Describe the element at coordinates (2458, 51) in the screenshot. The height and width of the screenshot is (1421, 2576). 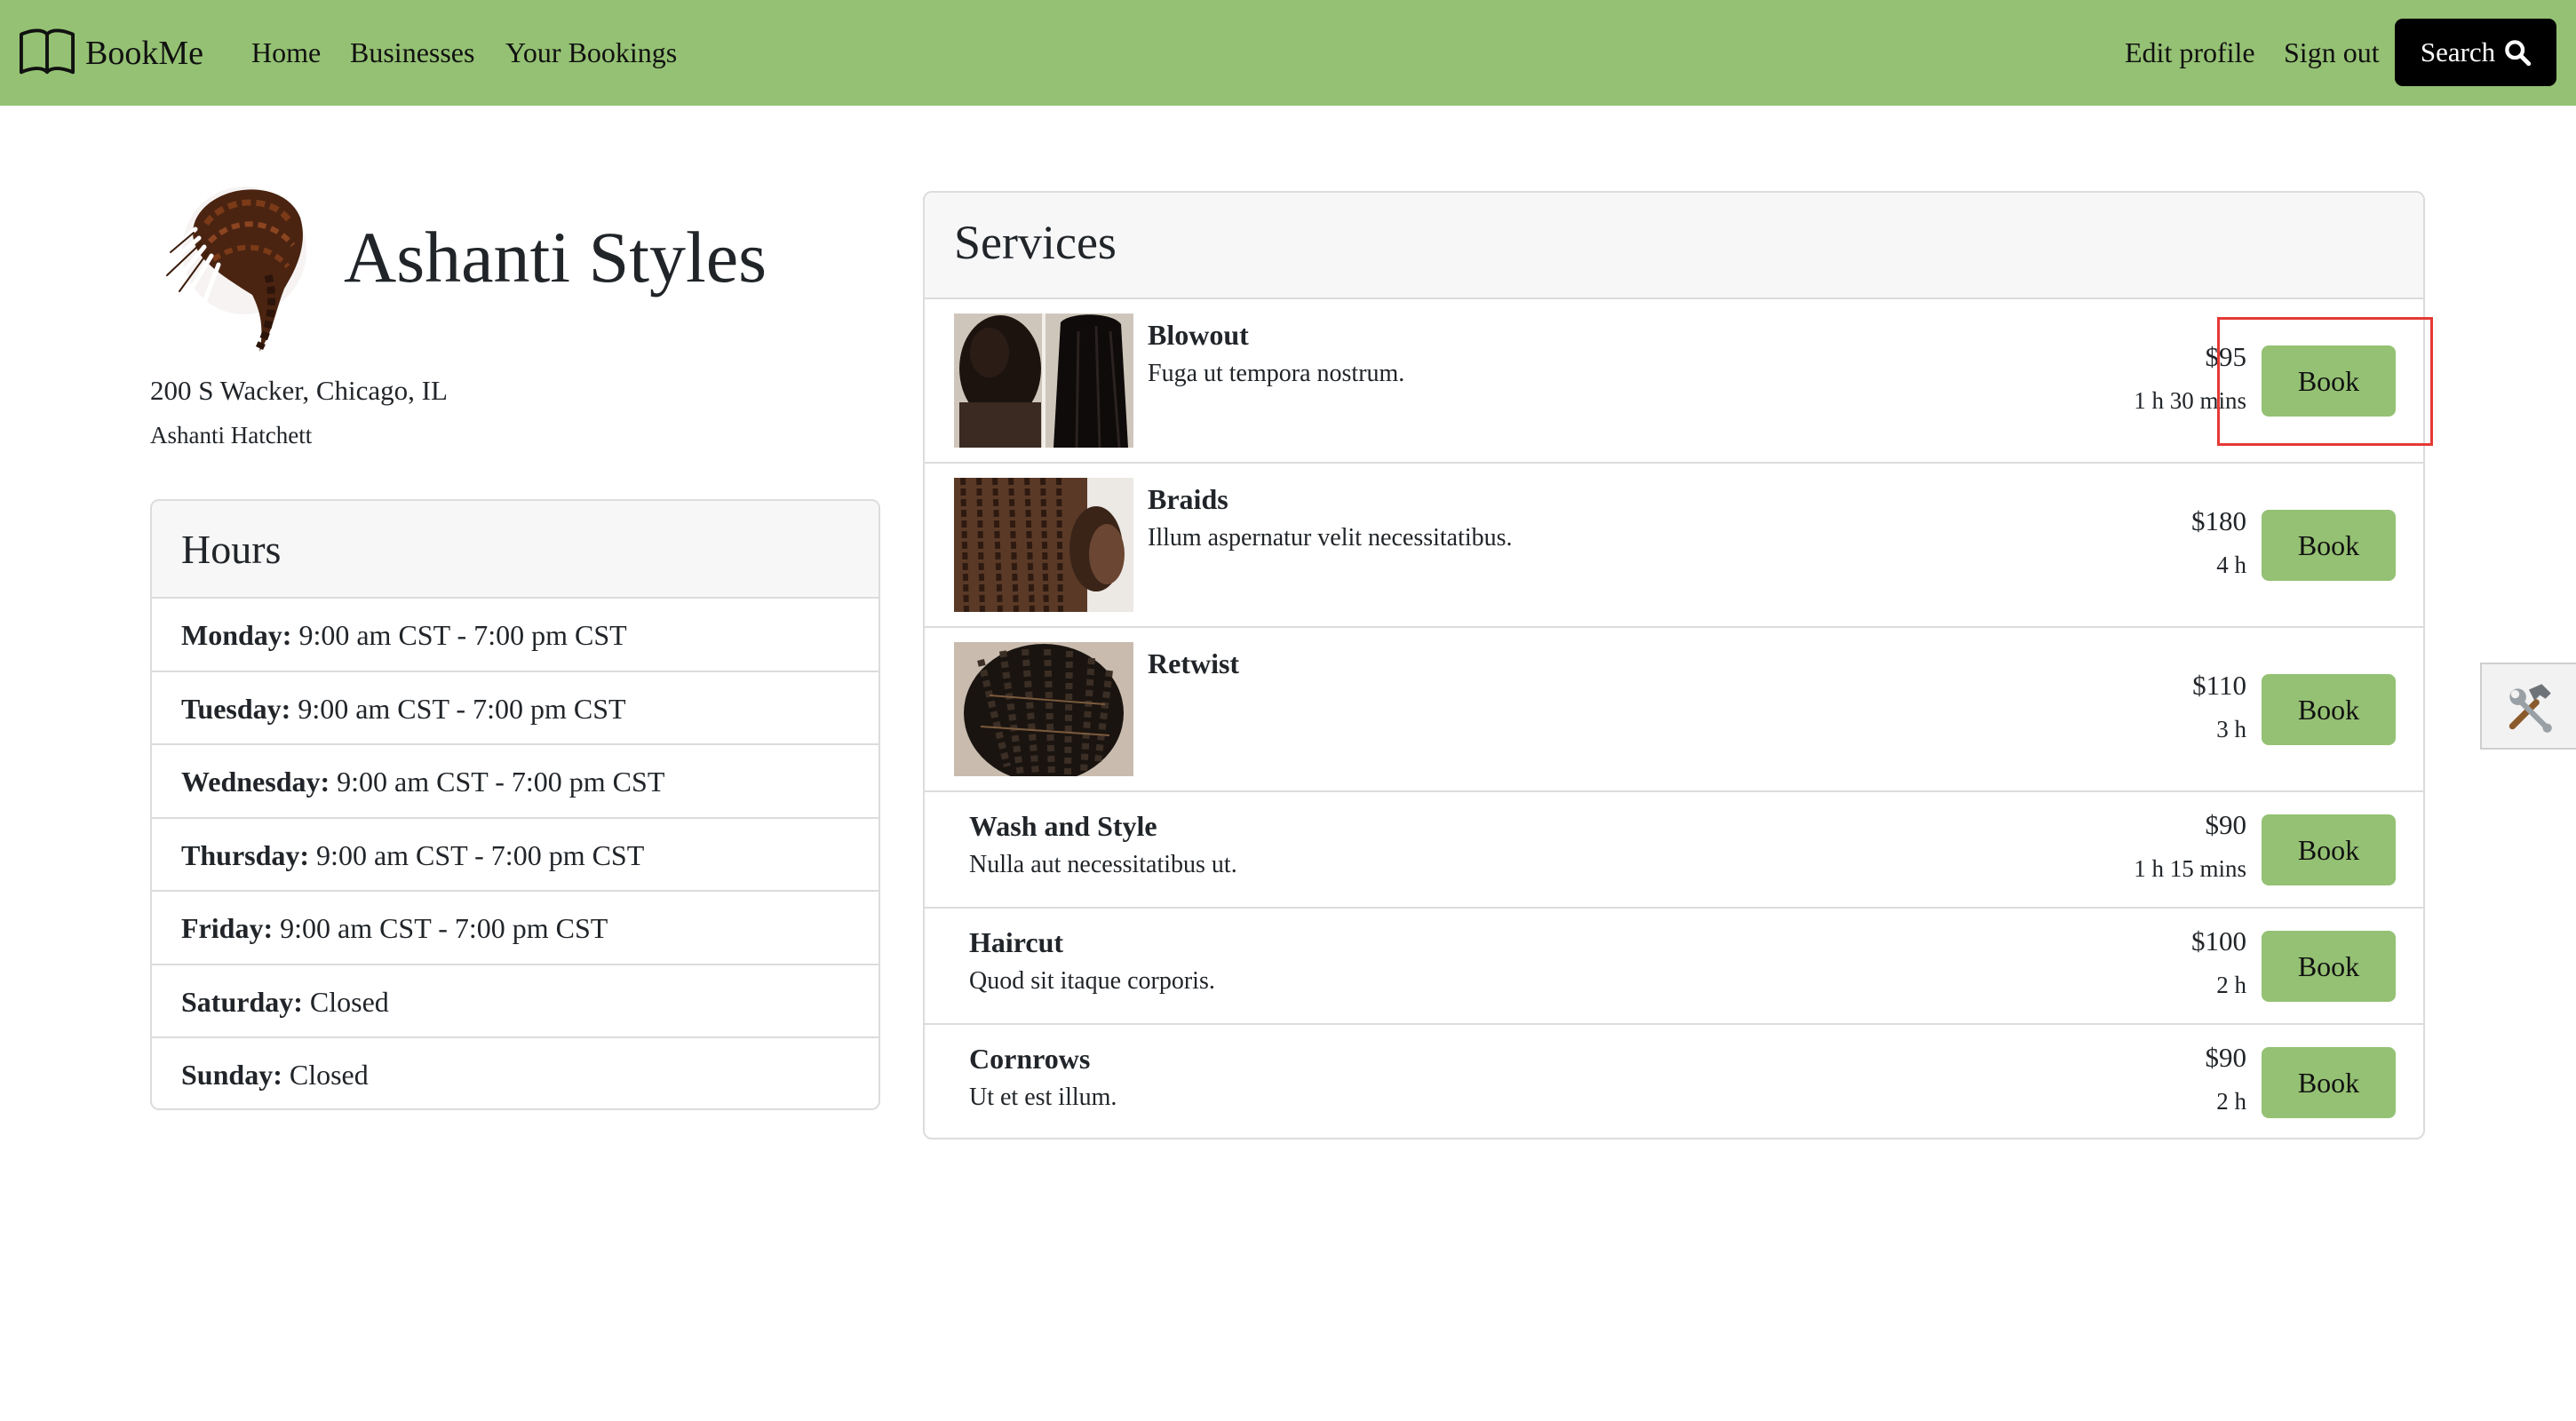
I see `search-button-label: Search` at that location.